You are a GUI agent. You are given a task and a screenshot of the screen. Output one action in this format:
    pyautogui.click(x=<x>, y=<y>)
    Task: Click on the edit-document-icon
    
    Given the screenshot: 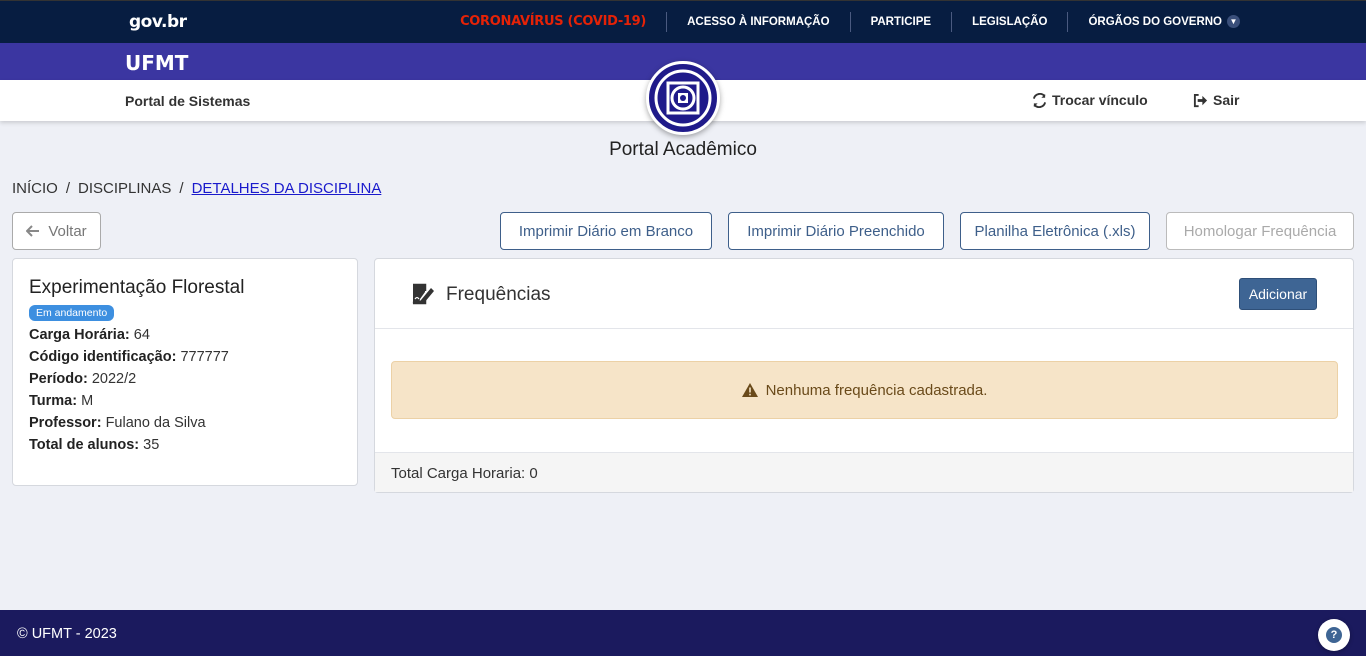 What is the action you would take?
    pyautogui.click(x=423, y=294)
    